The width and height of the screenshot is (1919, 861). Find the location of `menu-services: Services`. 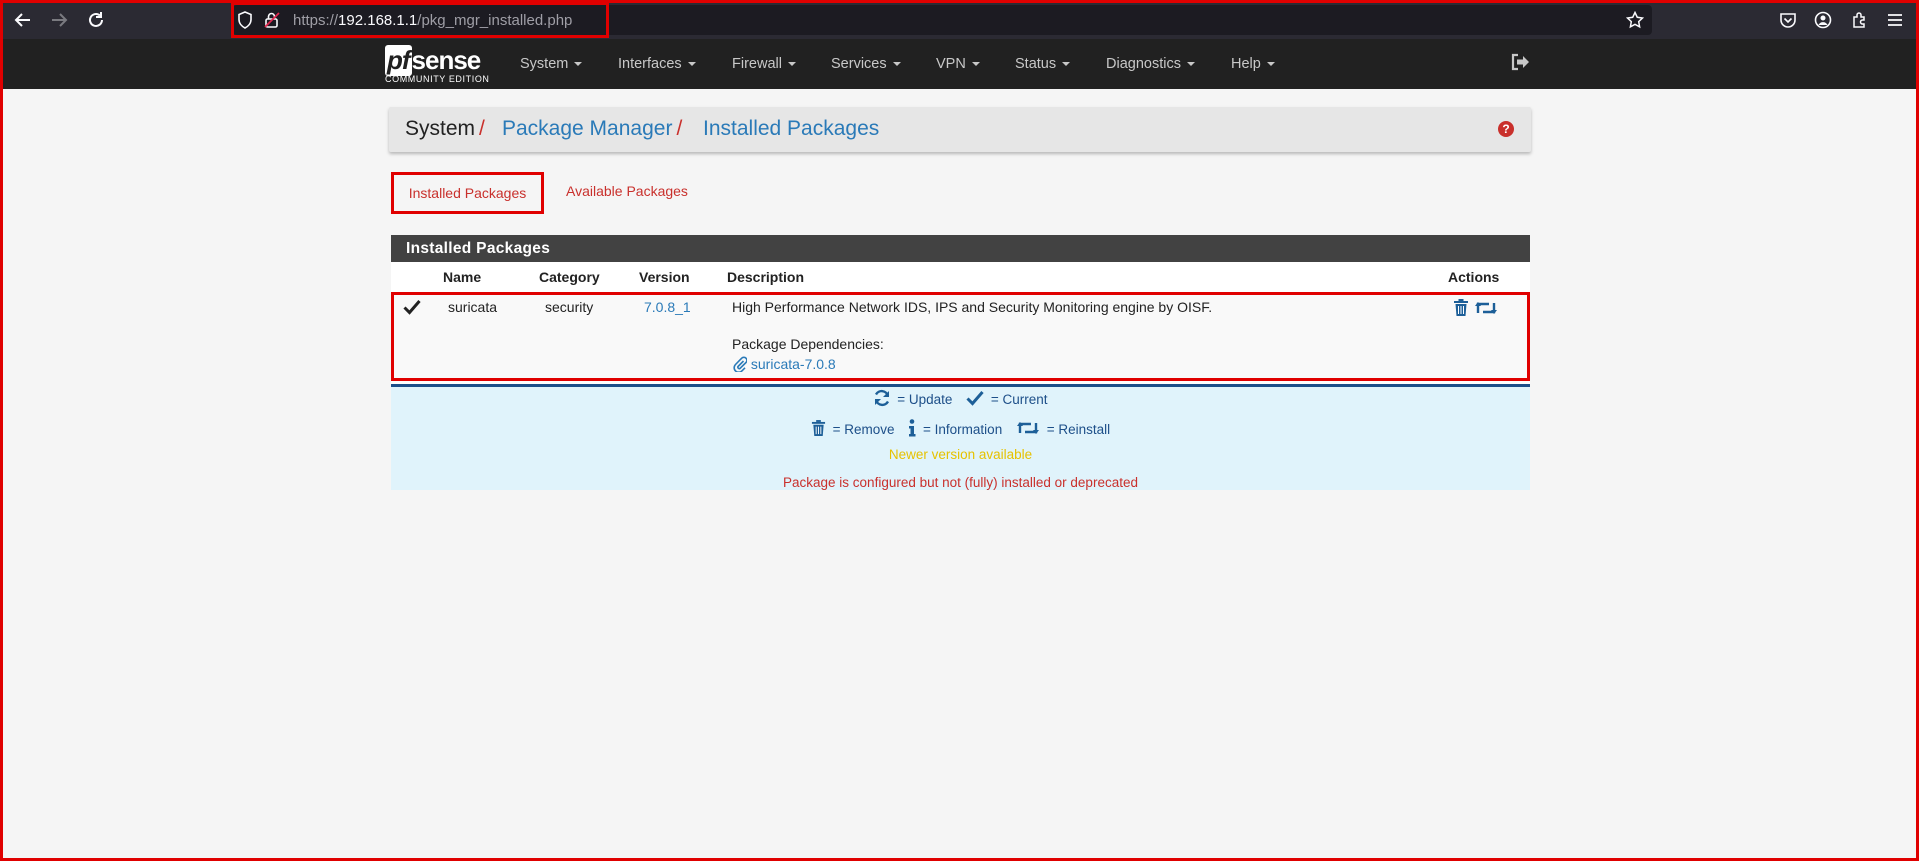

menu-services: Services is located at coordinates (866, 64).